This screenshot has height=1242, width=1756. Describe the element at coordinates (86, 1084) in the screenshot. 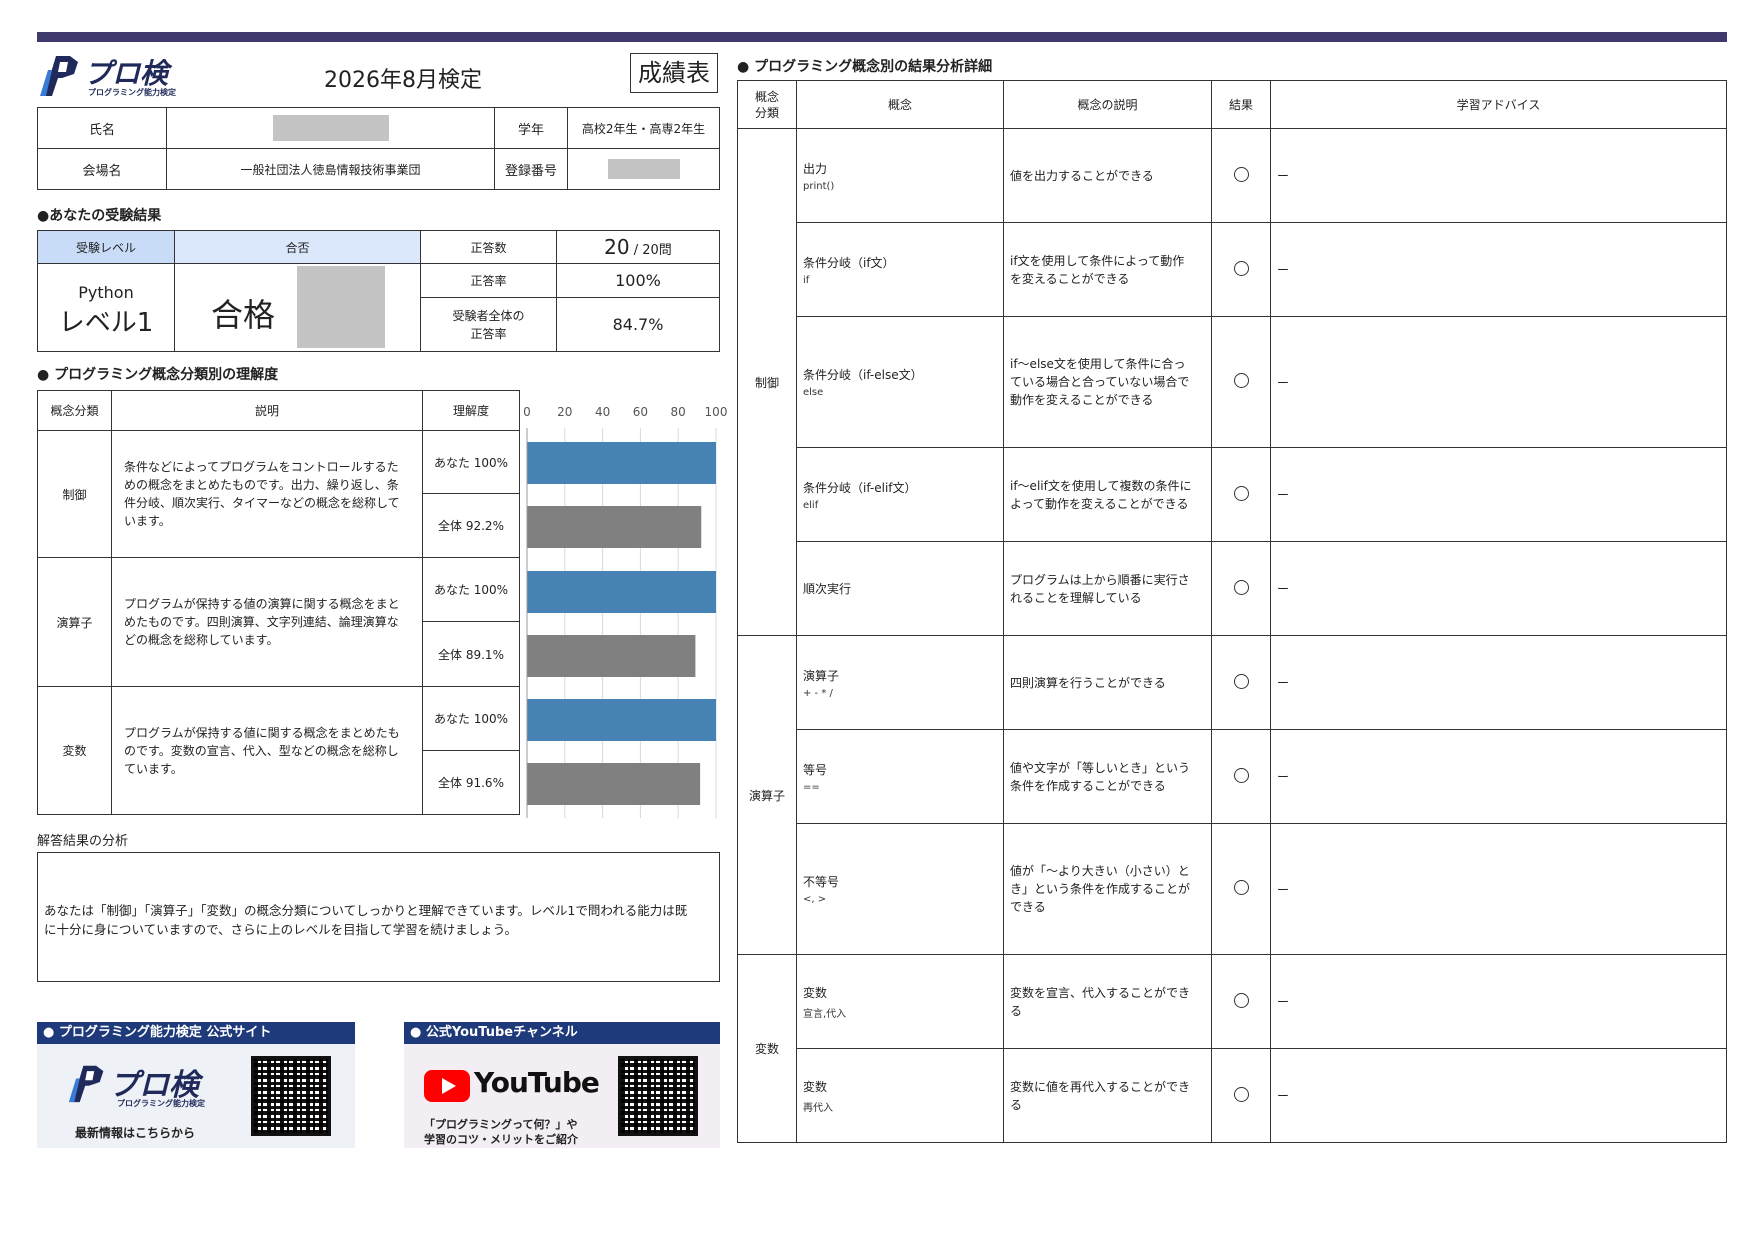

I see `site-logo-mark-icon` at that location.